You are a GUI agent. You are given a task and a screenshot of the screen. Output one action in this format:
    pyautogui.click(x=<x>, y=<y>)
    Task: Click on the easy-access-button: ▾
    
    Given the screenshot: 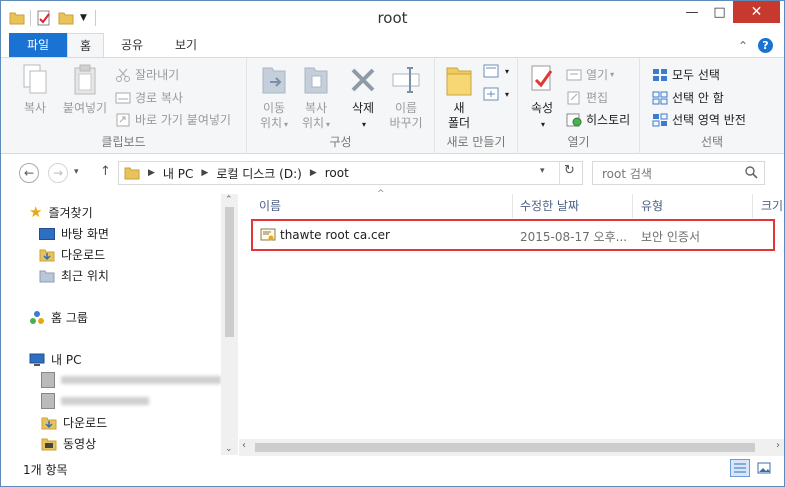 What is the action you would take?
    pyautogui.click(x=496, y=94)
    